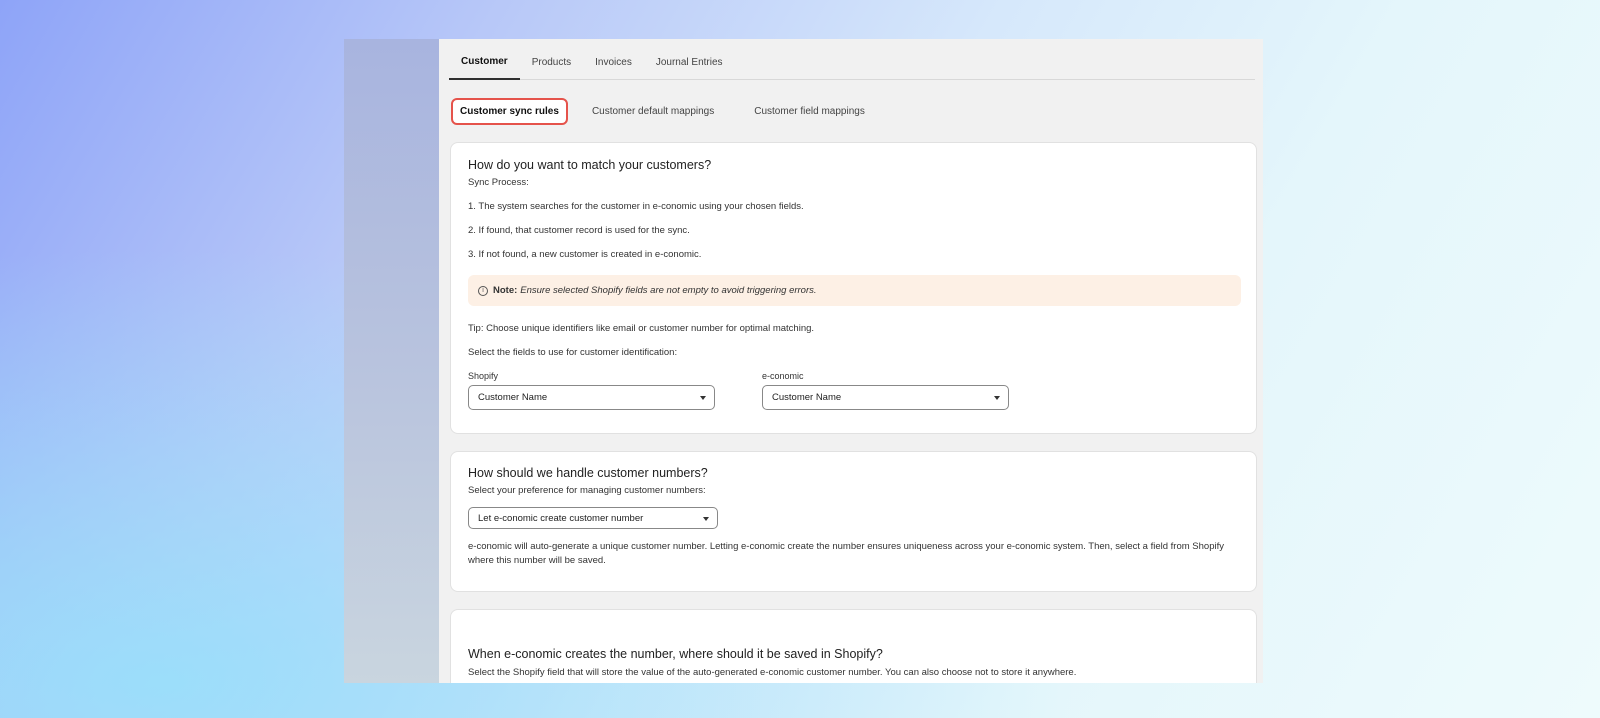 The image size is (1600, 718). Describe the element at coordinates (484, 59) in the screenshot. I see `tab-customer: Customer` at that location.